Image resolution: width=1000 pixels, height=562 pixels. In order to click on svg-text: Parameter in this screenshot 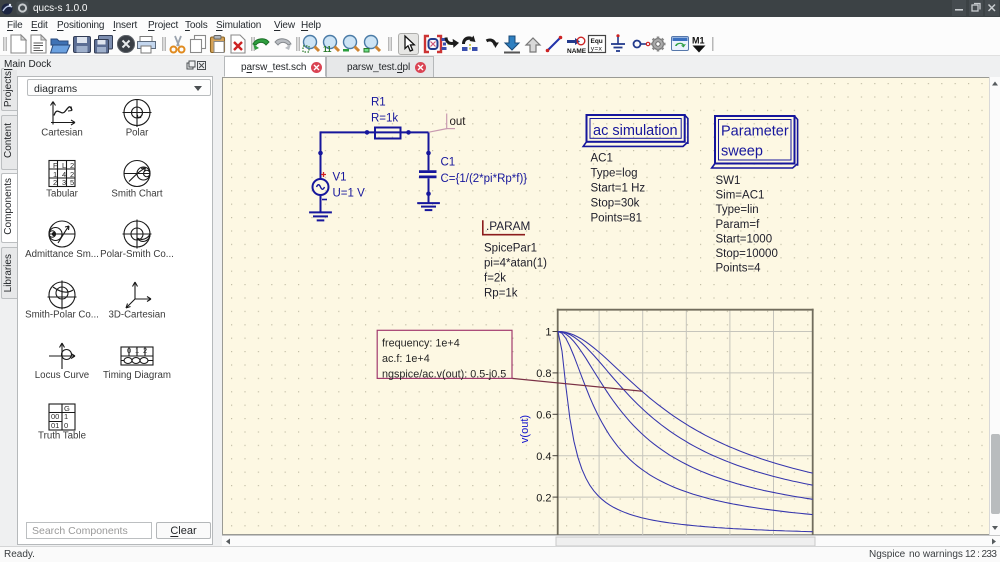, I will do `click(755, 132)`.